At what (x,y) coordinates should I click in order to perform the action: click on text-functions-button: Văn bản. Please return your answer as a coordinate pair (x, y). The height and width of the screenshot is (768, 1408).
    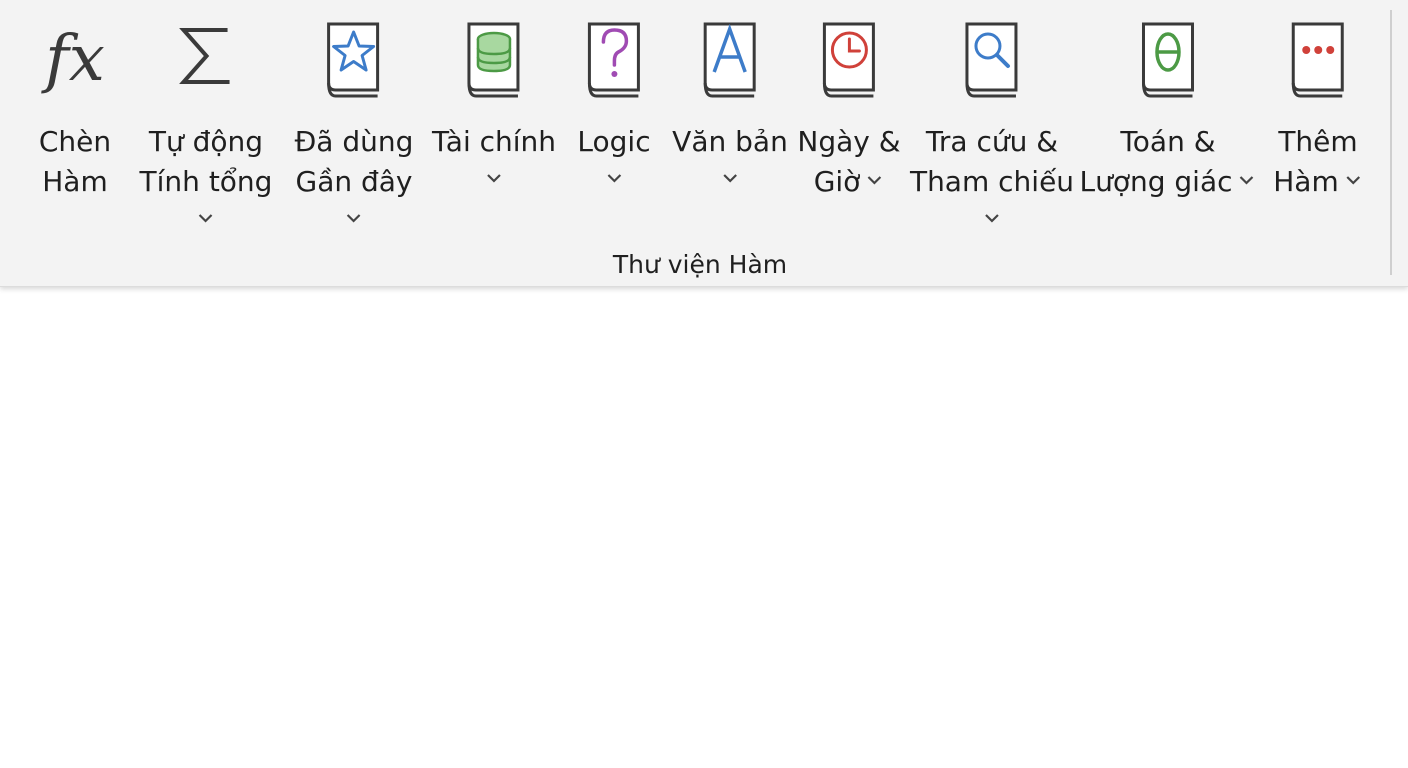
    Looking at the image, I should click on (730, 117).